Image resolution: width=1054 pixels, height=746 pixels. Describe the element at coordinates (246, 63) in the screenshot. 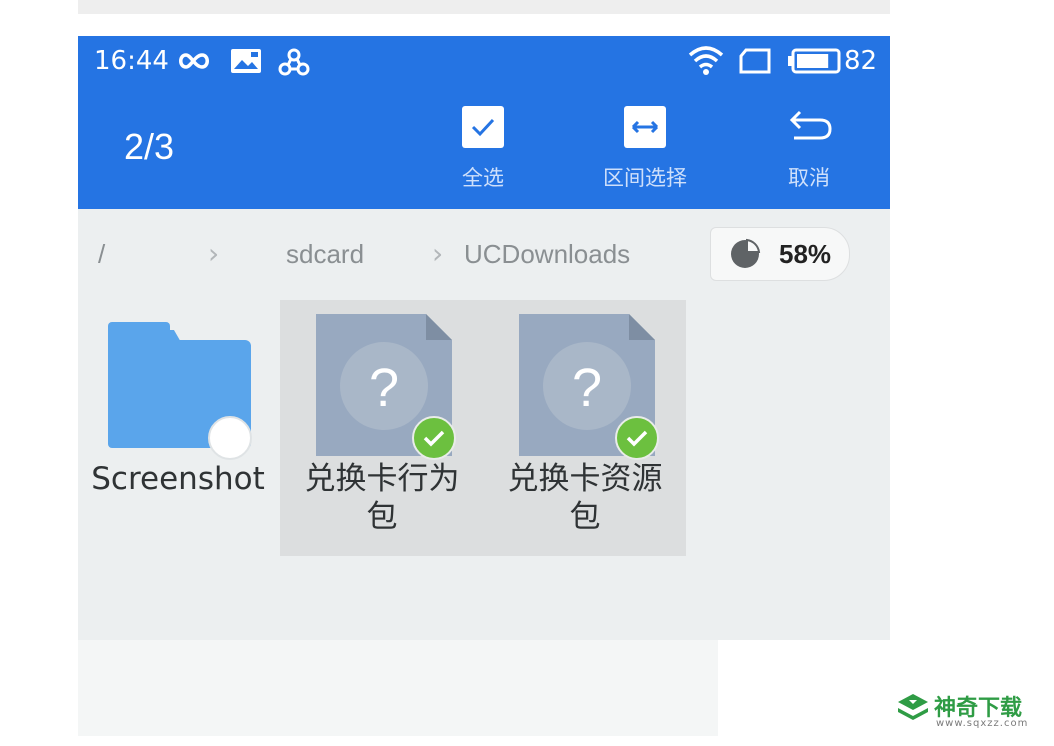

I see `image-icon` at that location.